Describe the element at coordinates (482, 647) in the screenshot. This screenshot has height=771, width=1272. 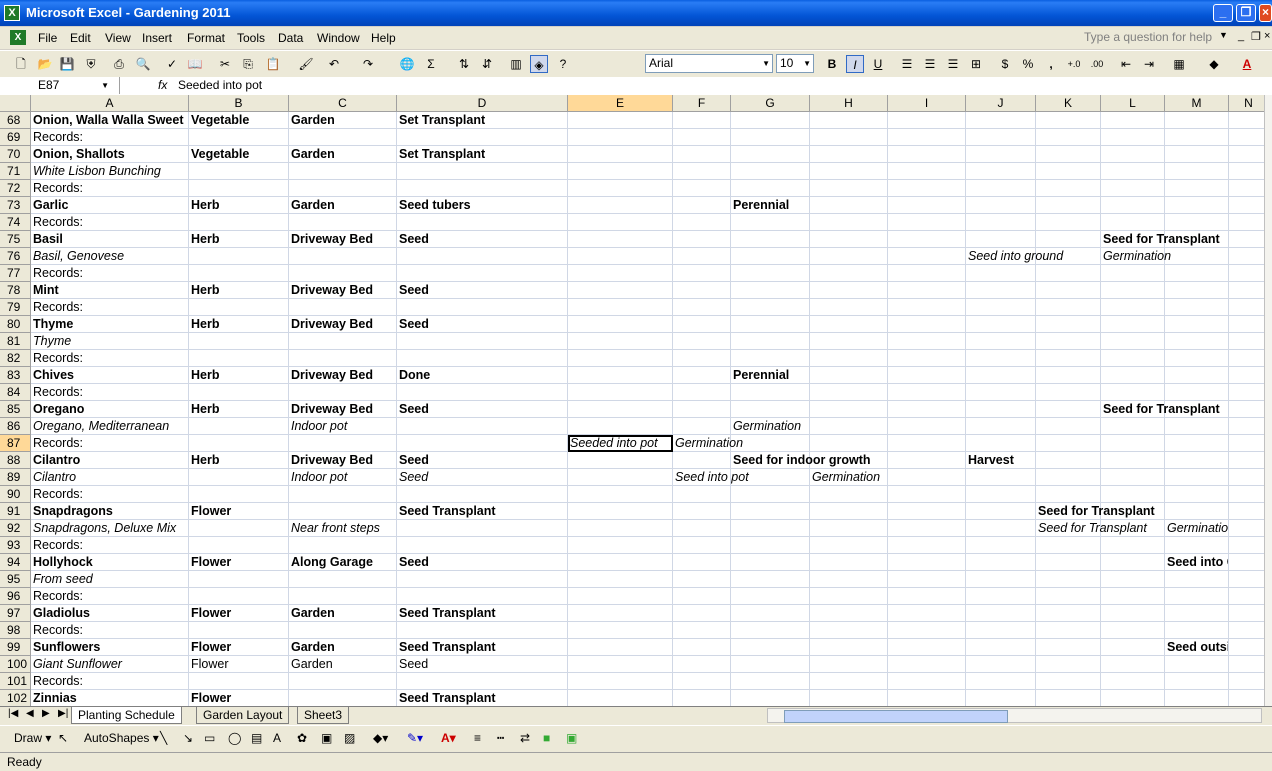
I see `cell-d99: Seed Transplant` at that location.